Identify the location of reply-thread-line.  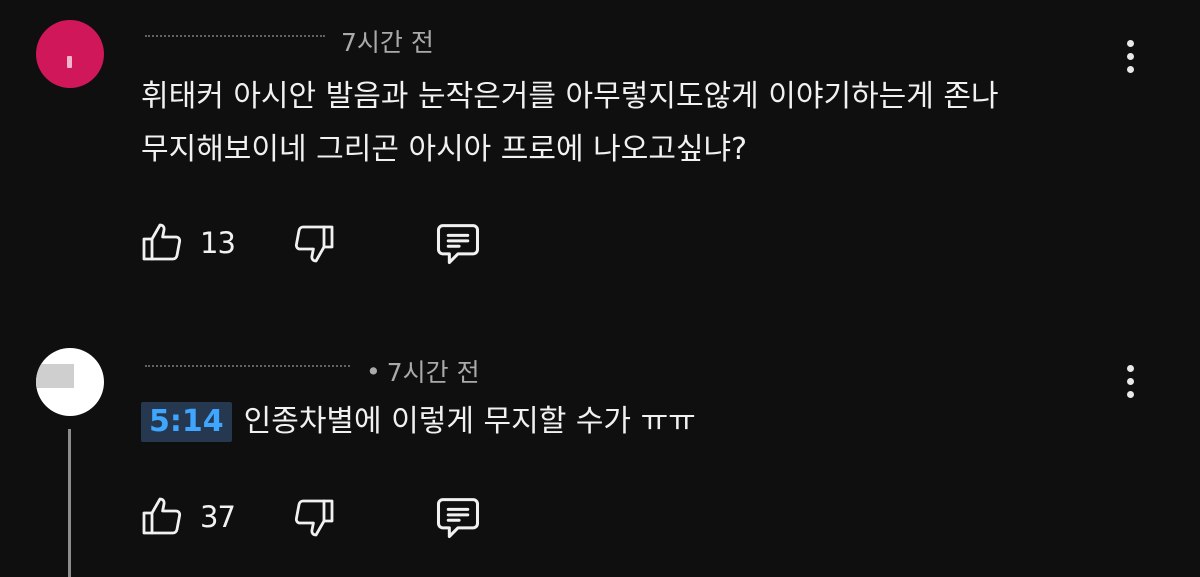
(69, 503).